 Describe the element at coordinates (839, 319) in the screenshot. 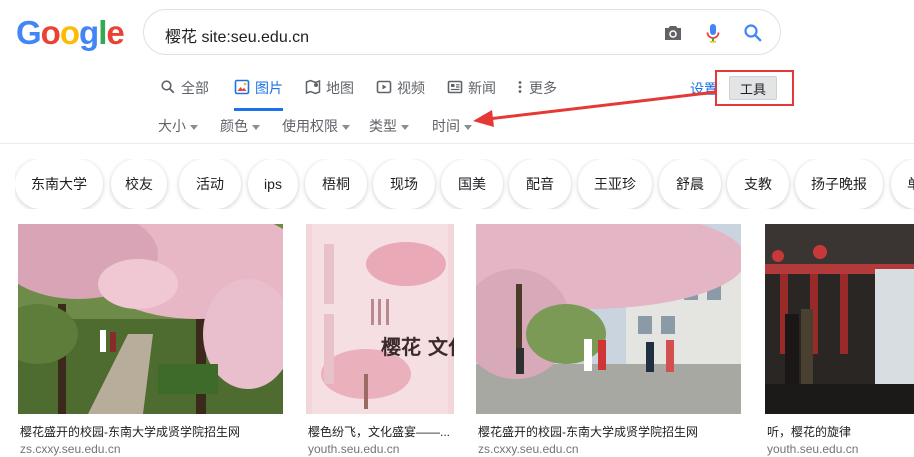

I see `event-stage-image` at that location.